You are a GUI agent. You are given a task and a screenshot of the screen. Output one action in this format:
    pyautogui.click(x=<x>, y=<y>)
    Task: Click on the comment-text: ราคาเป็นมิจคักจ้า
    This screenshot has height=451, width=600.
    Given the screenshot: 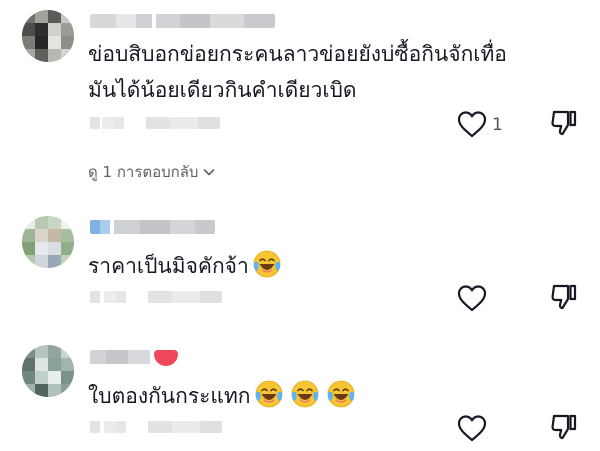 What is the action you would take?
    pyautogui.click(x=185, y=266)
    